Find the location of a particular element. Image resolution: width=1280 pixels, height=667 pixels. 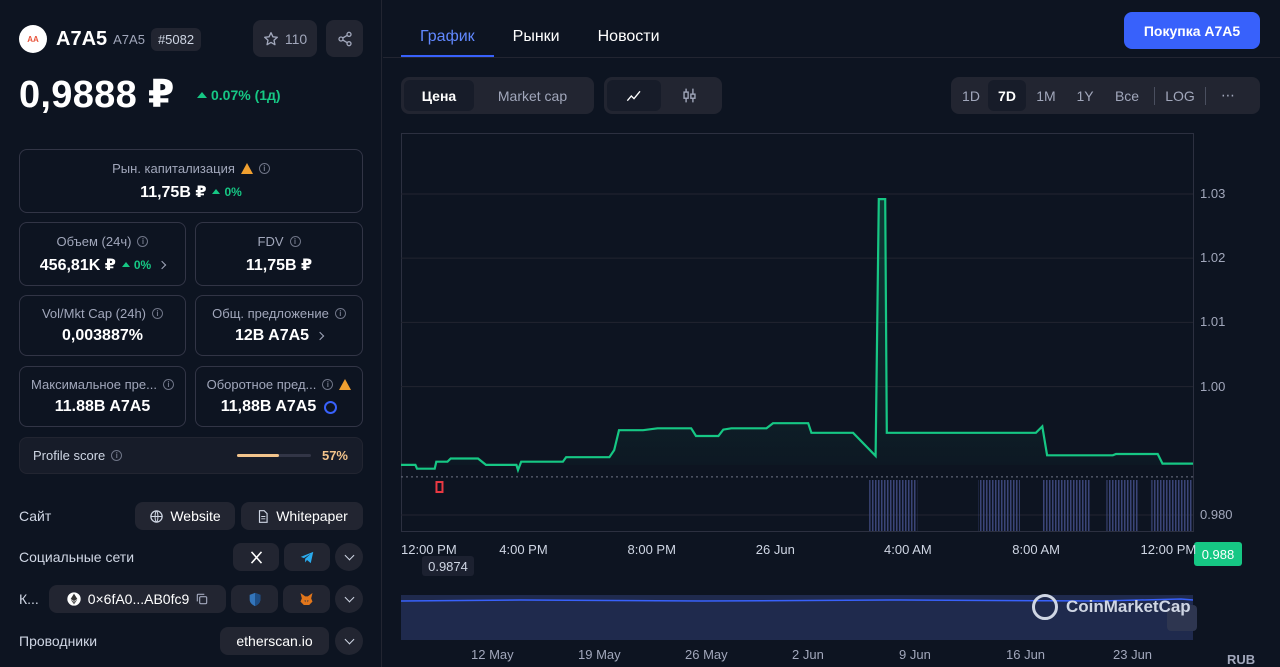

shield-icon is located at coordinates (254, 599).